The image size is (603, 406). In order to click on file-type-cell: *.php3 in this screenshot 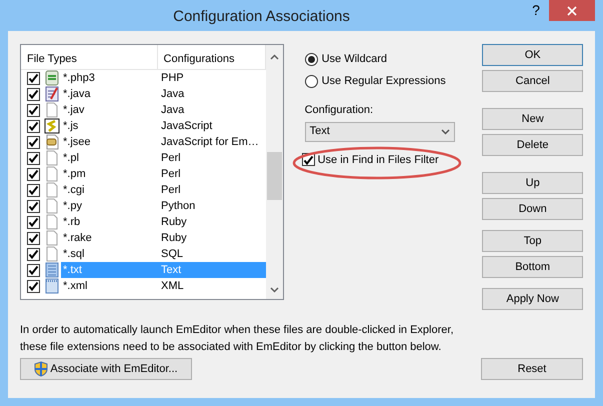, I will do `click(109, 78)`.